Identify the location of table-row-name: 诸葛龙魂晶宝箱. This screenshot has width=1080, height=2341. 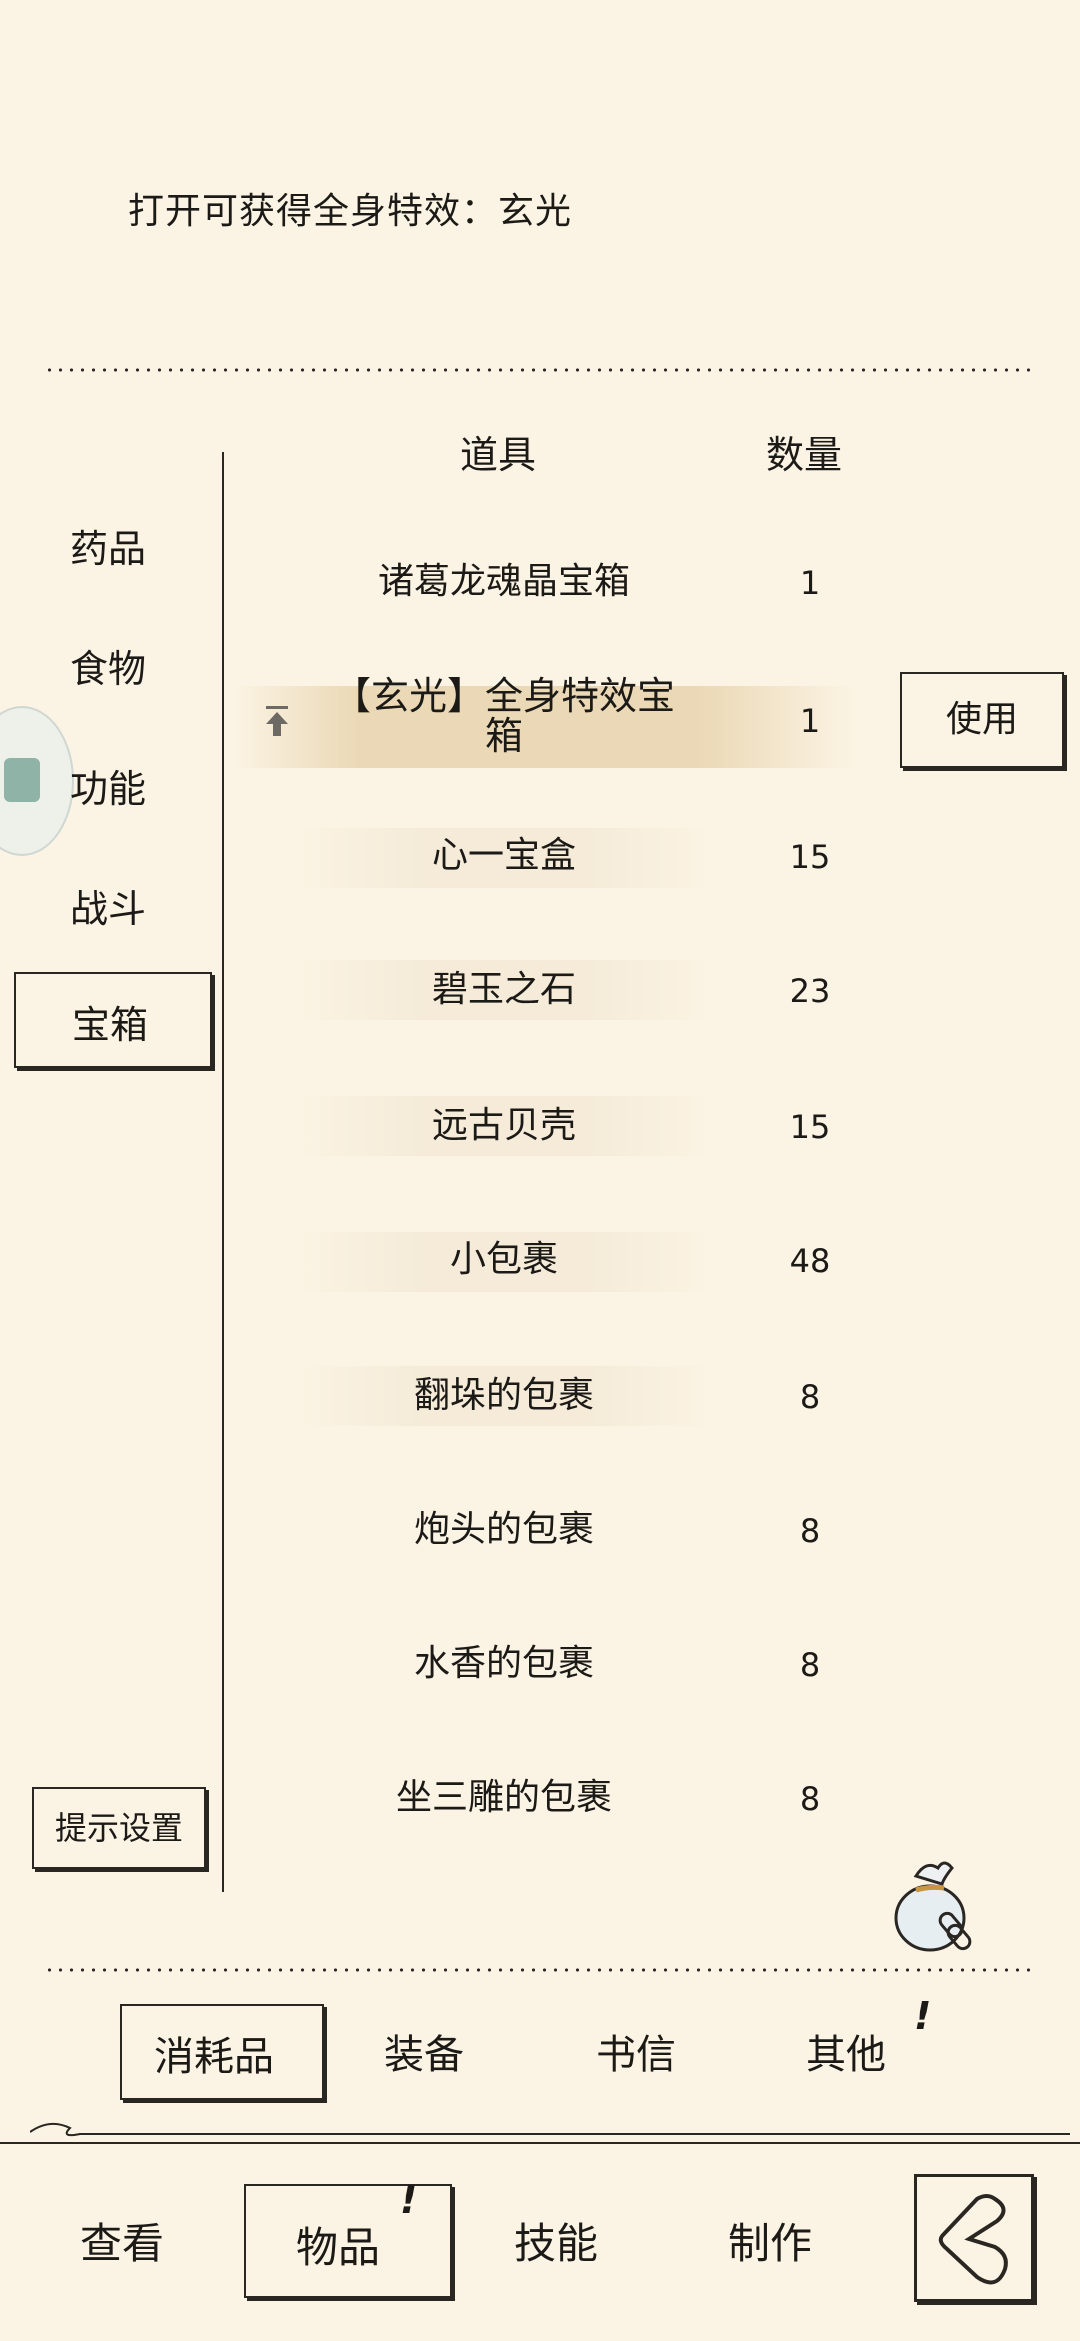
(504, 582).